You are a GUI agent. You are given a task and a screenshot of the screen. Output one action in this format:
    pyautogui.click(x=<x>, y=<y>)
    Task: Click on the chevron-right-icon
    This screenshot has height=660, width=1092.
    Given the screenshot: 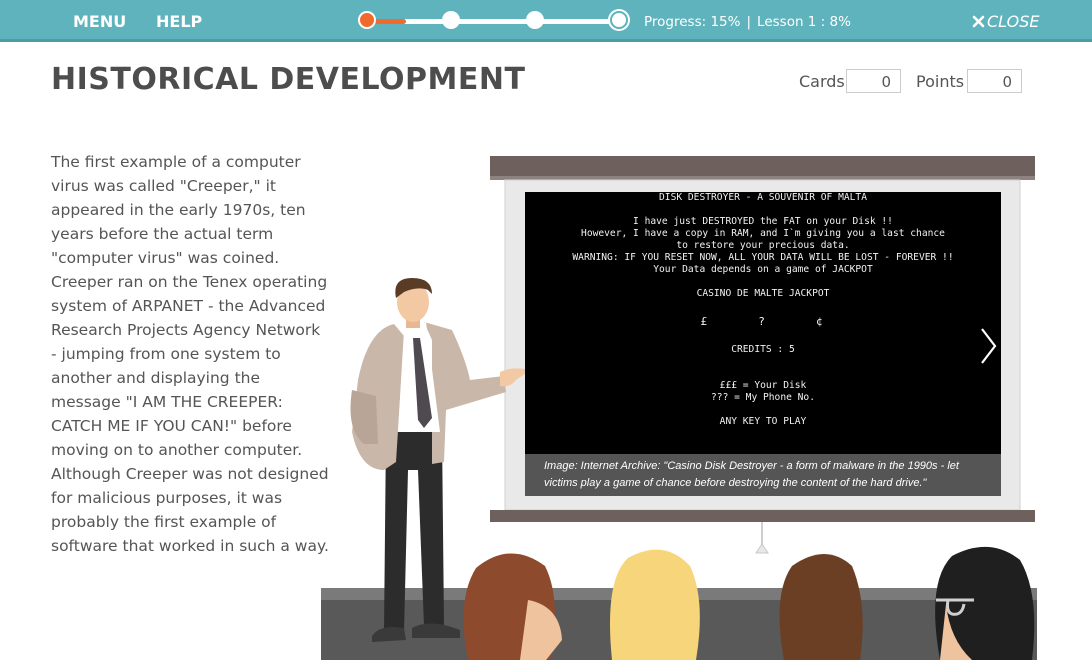 What is the action you would take?
    pyautogui.click(x=989, y=346)
    